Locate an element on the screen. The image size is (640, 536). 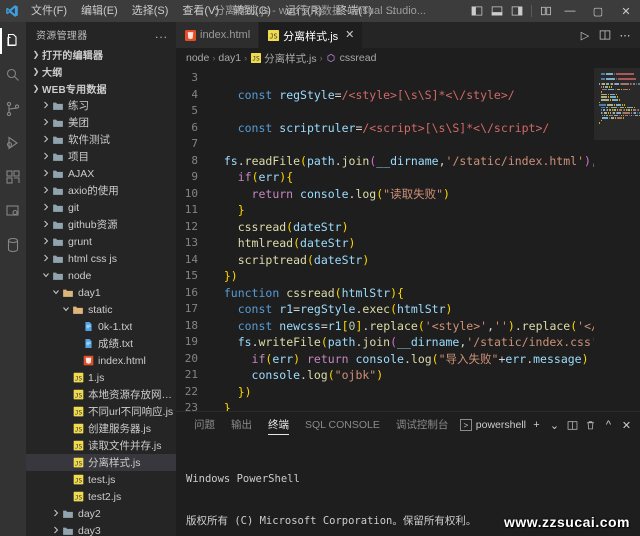
menu-run: 运行(R) is located at coordinates (303, 11).